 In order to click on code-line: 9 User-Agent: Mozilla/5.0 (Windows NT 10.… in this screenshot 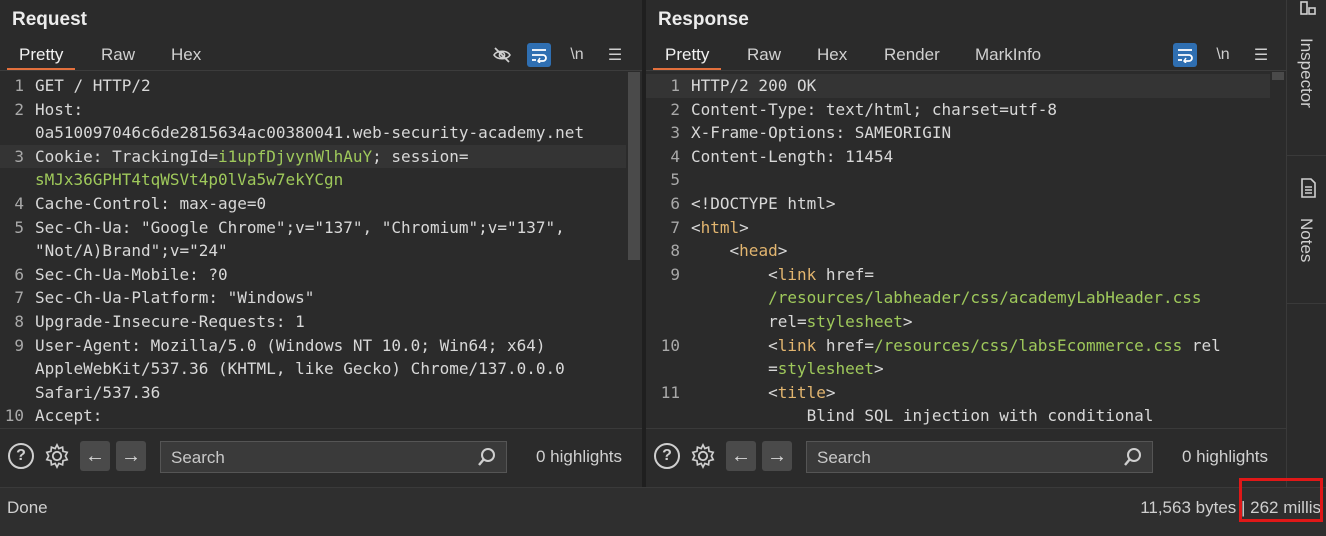, I will do `click(313, 346)`.